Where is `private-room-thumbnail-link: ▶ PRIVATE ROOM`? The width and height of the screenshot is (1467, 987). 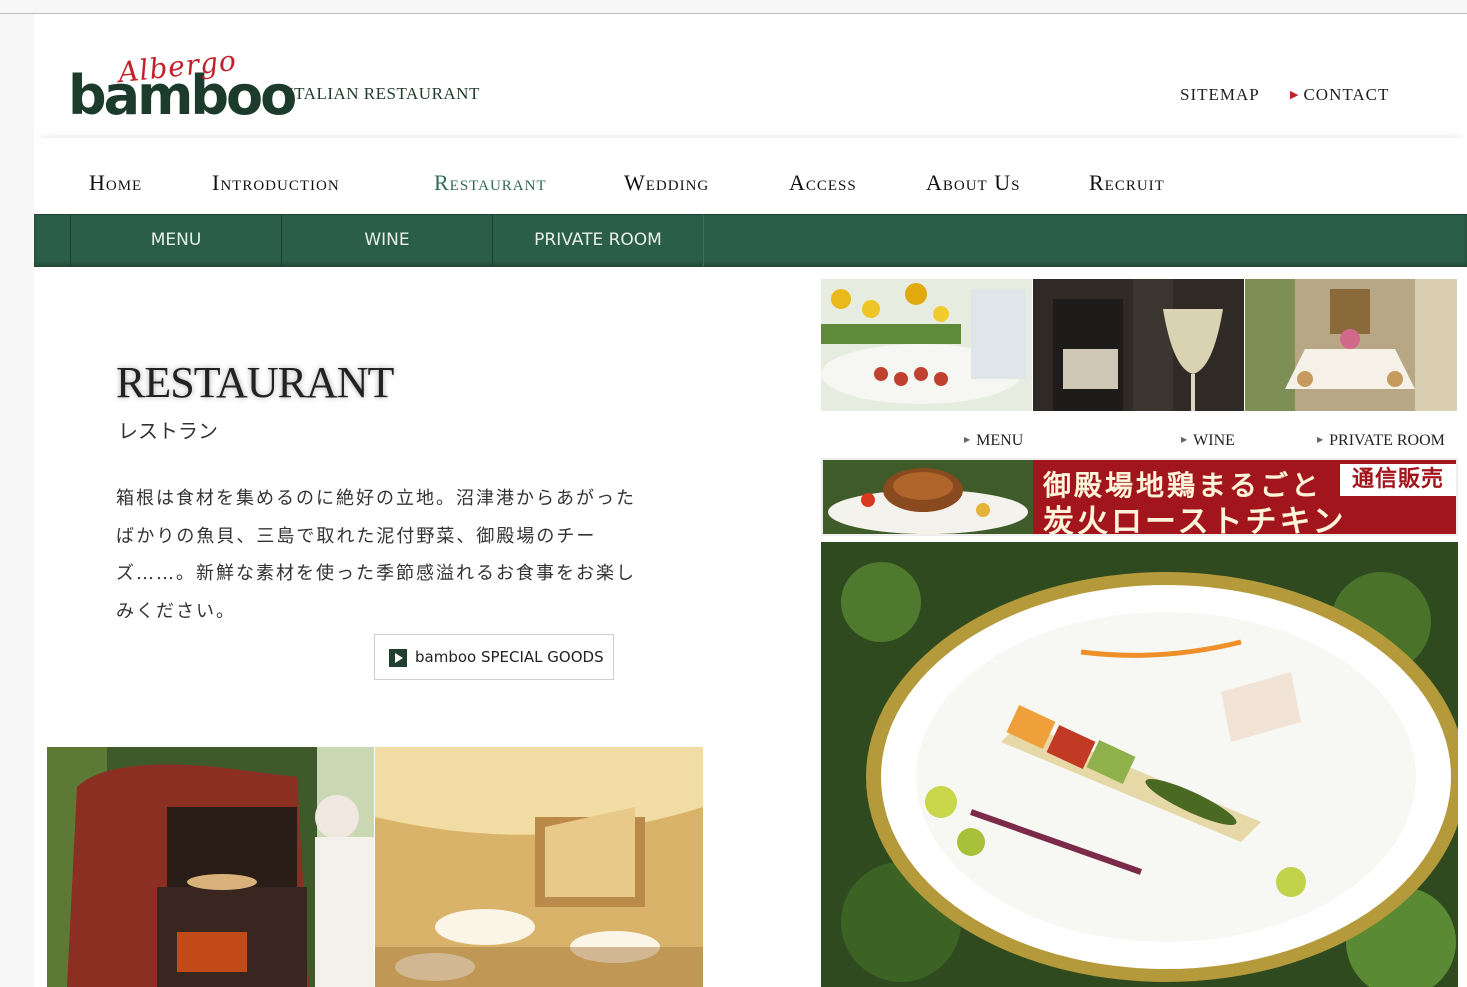 private-room-thumbnail-link: ▶ PRIVATE ROOM is located at coordinates (1381, 441).